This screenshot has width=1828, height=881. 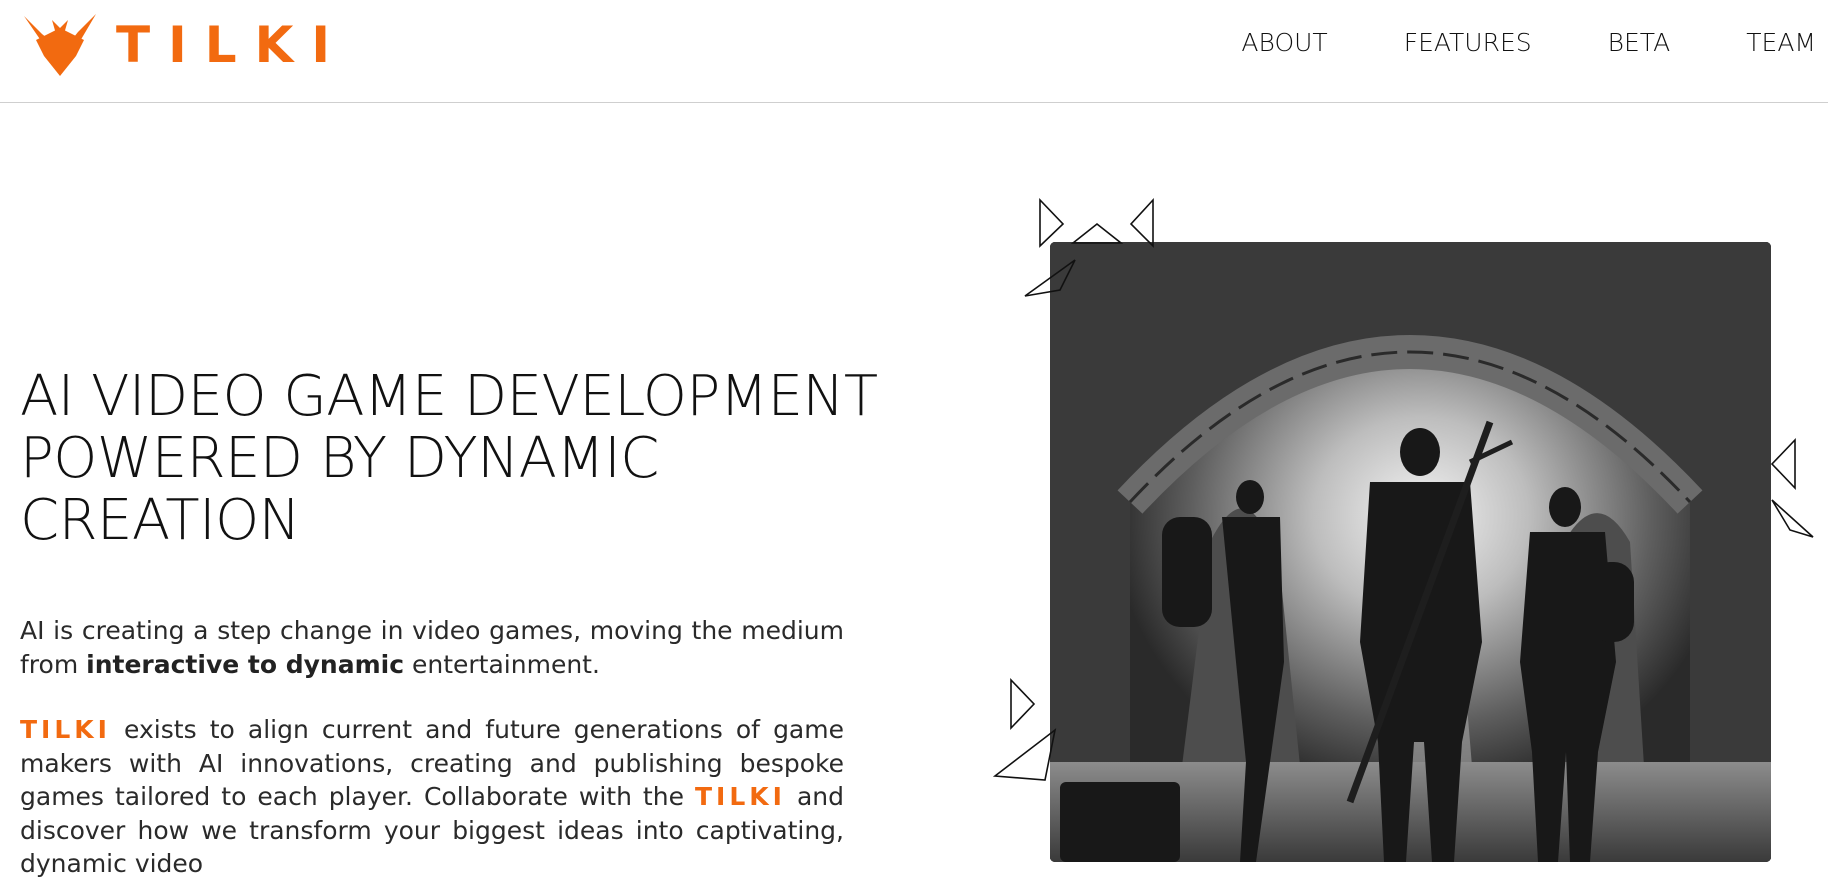 I want to click on hero-title-line: POWERED BY DYNAMIC, so click(x=339, y=458).